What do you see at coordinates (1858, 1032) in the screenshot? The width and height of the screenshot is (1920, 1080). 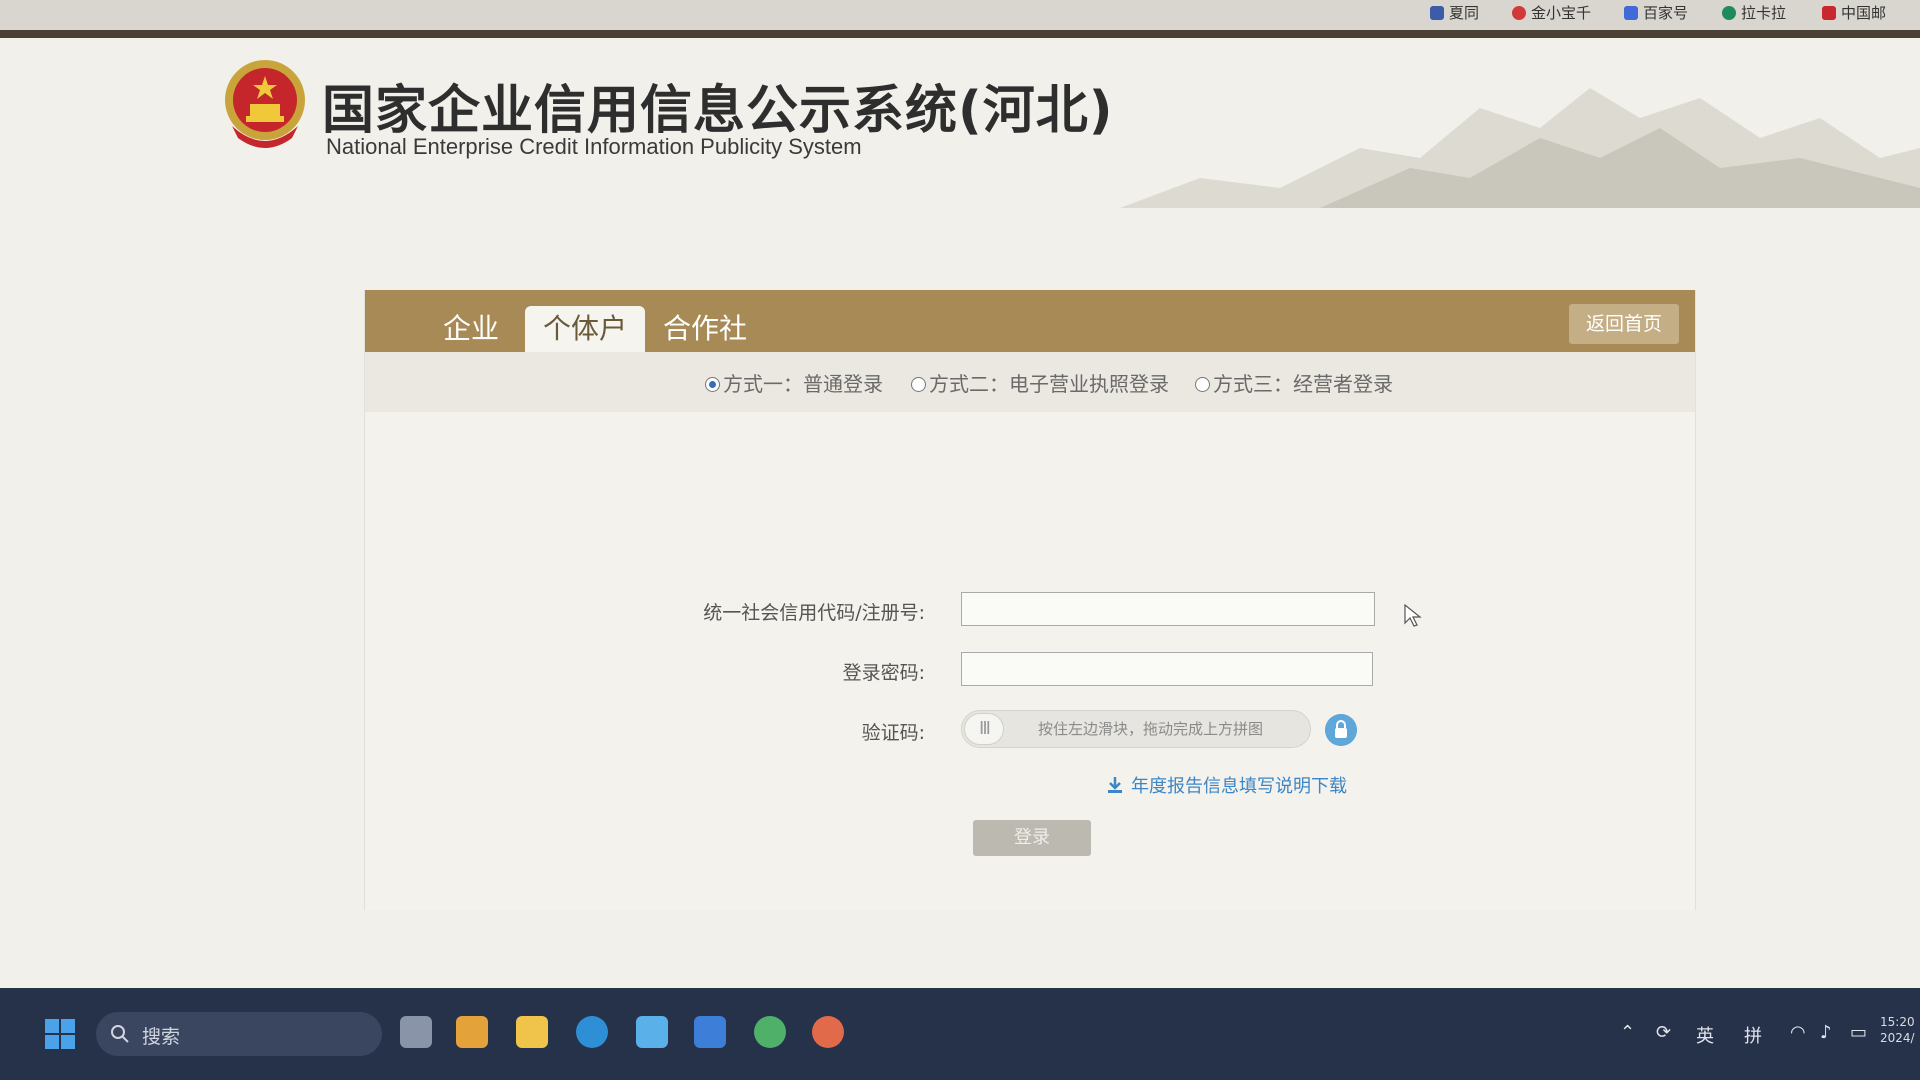 I see `battery-icon: ▭` at bounding box center [1858, 1032].